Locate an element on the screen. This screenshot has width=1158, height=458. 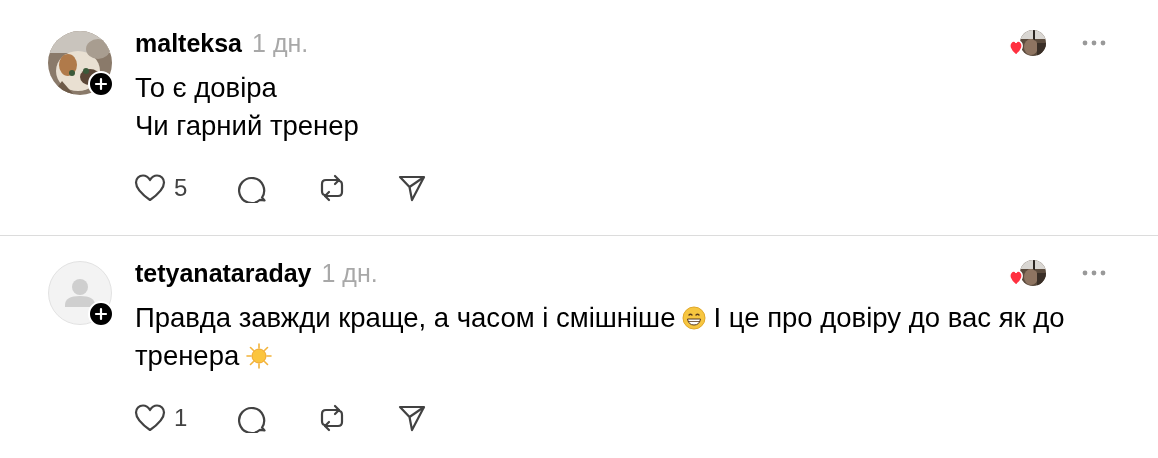
comment-text: Правда завжди краще, а часом і смішніше is located at coordinates (405, 318).